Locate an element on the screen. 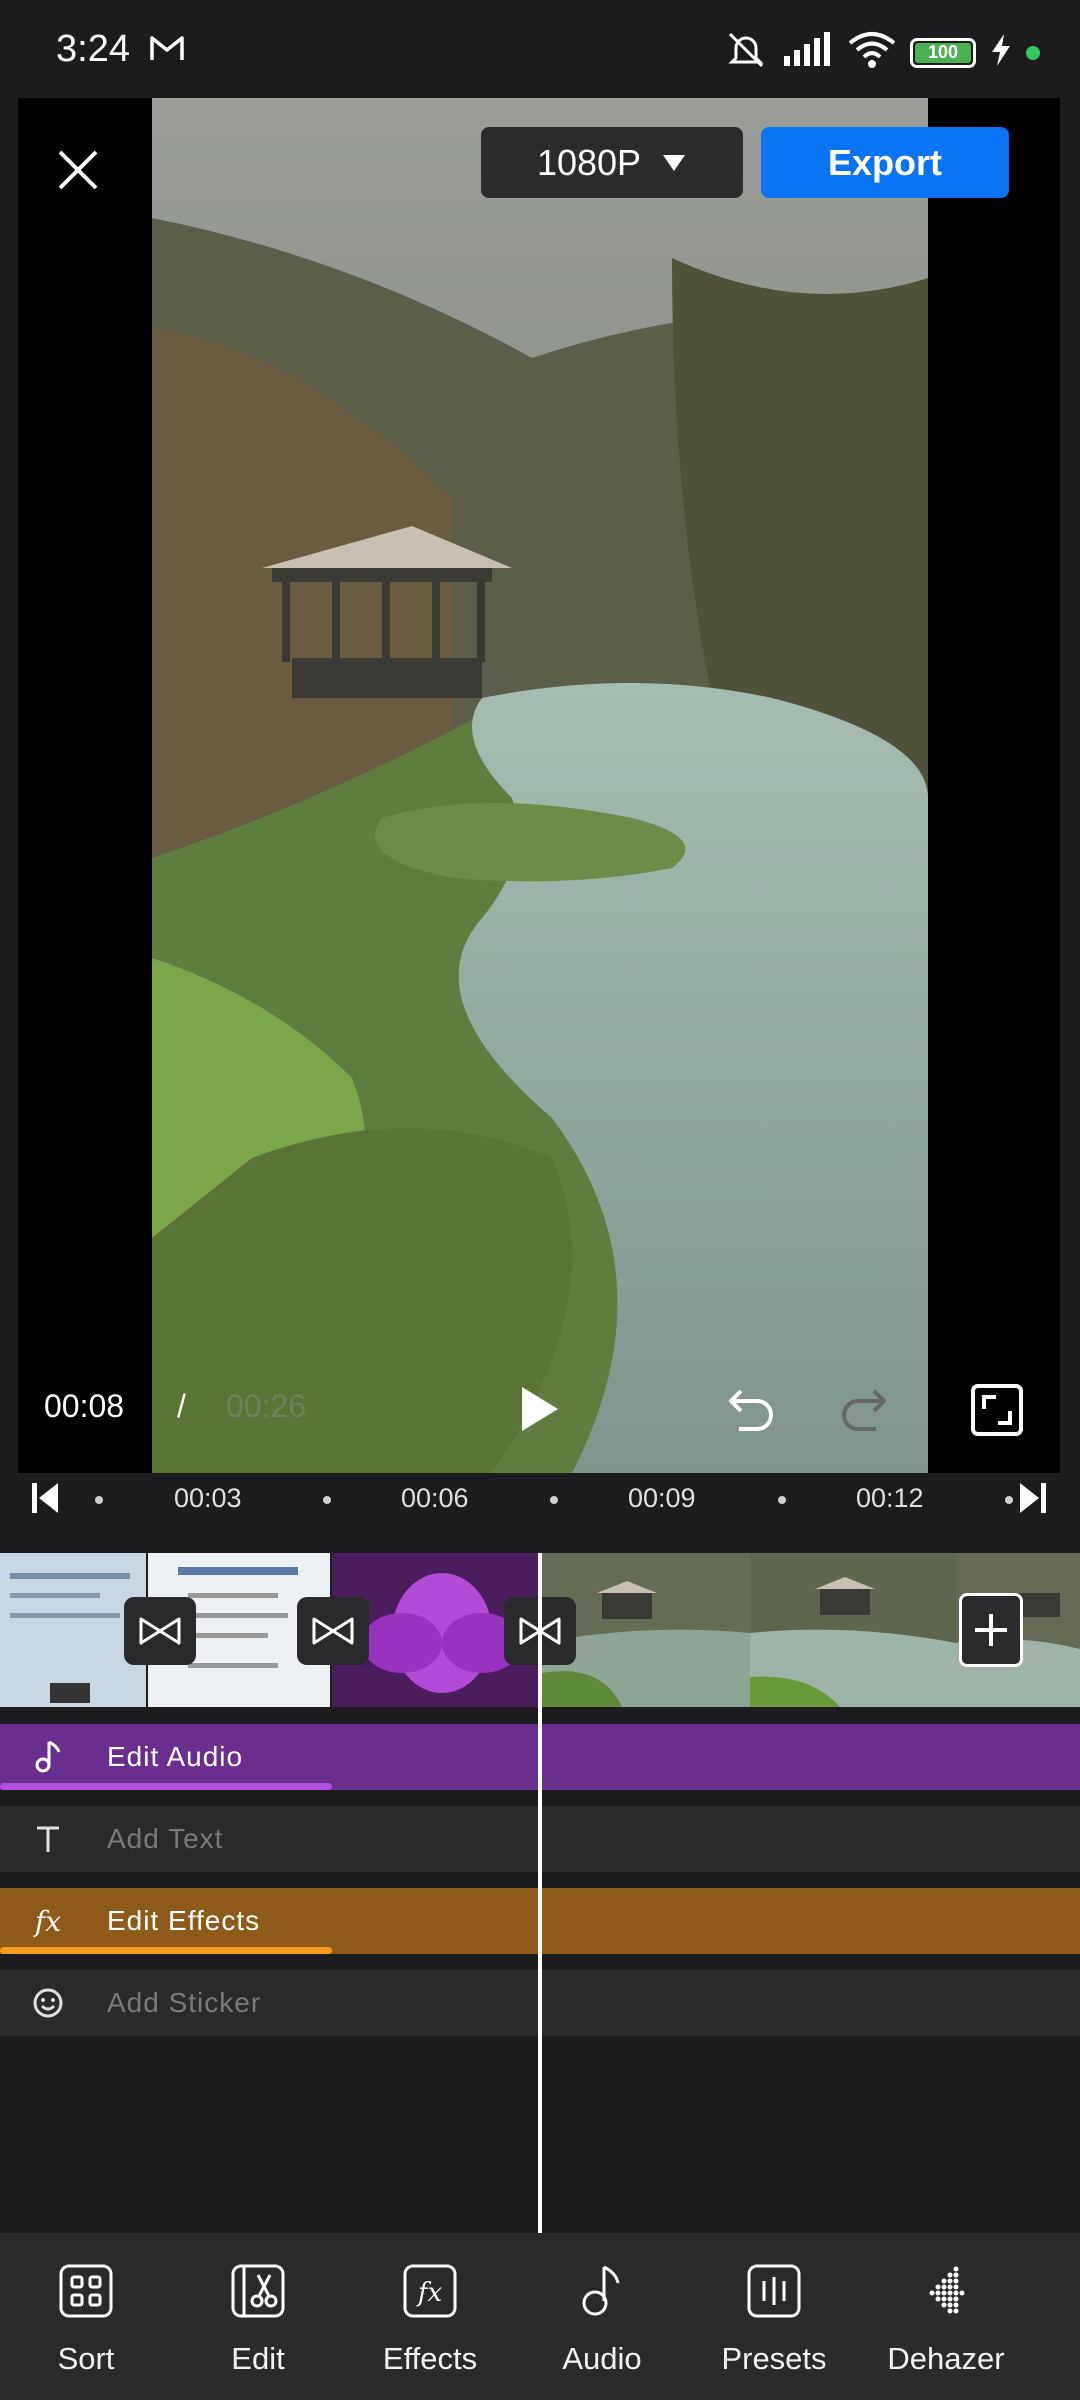  status-time: 3:24 is located at coordinates (93, 49).